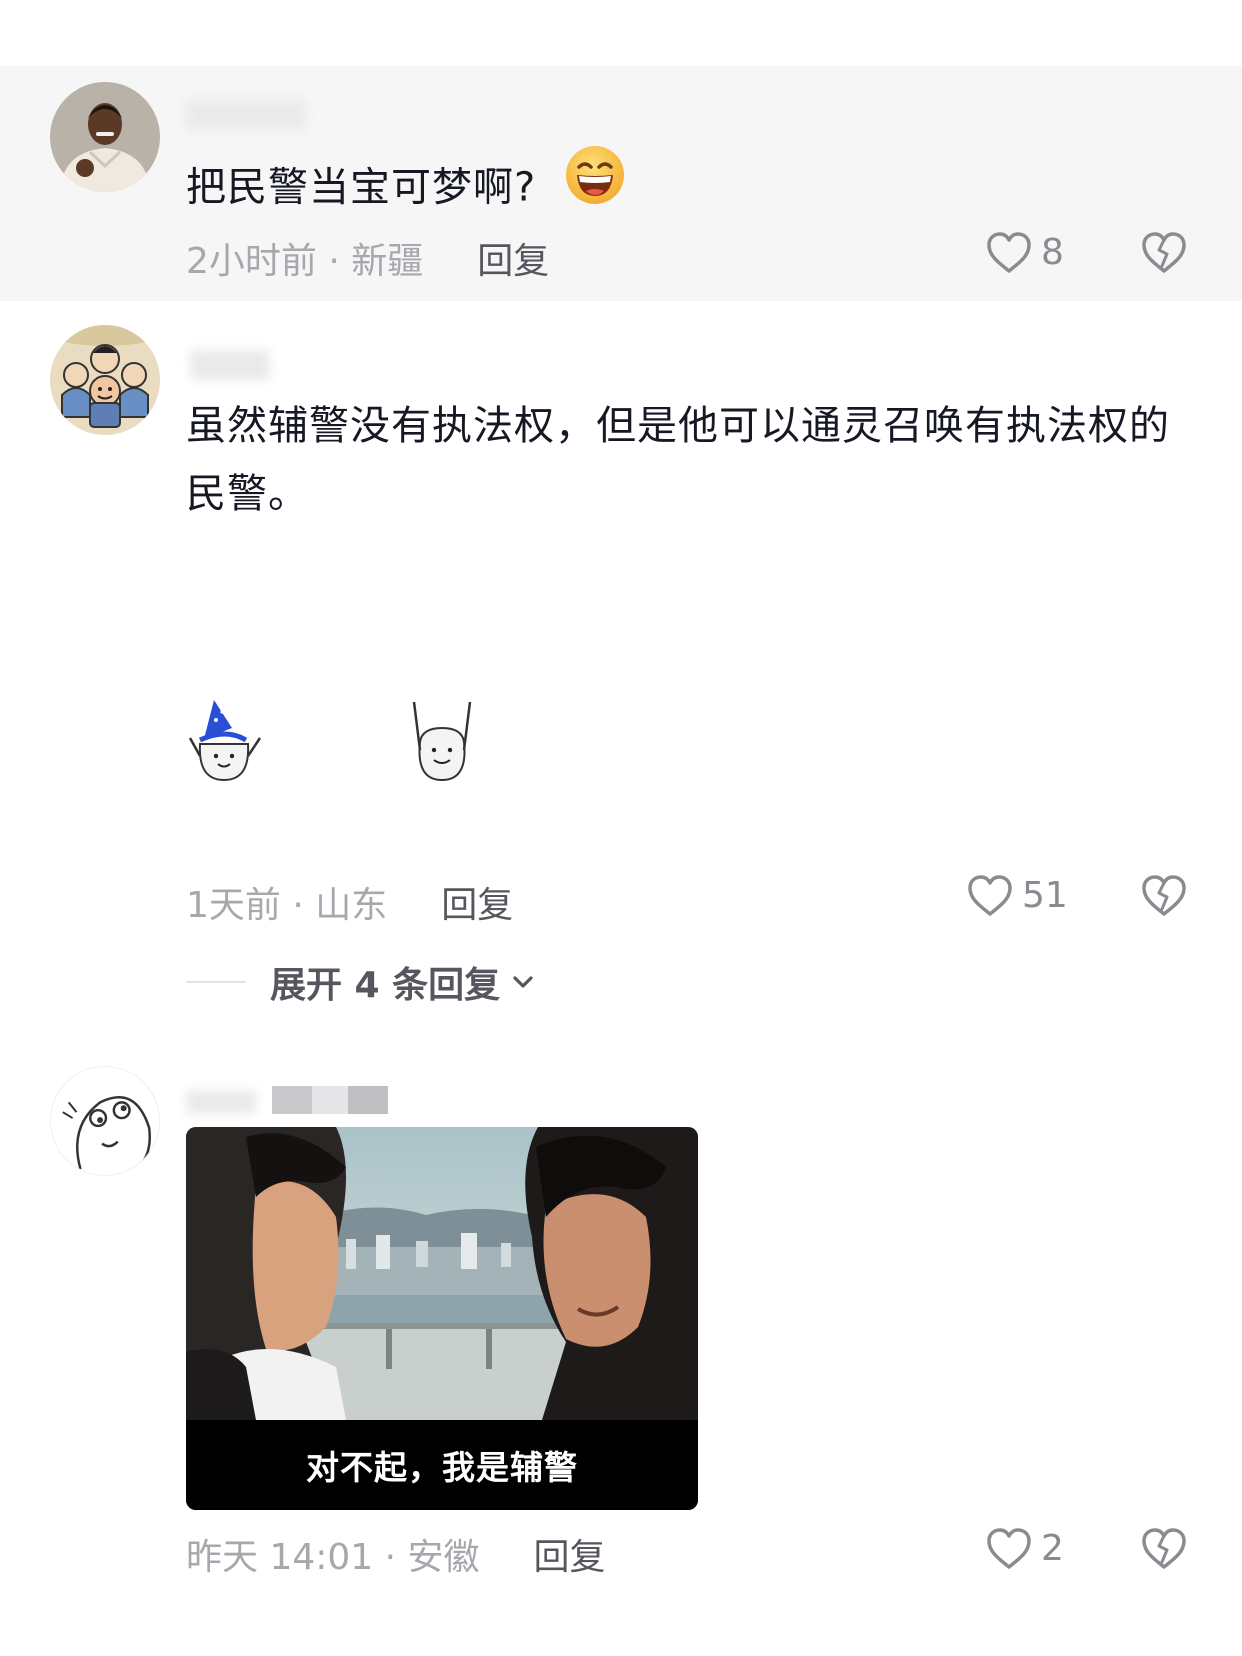  What do you see at coordinates (216, 982) in the screenshot?
I see `expand-divider` at bounding box center [216, 982].